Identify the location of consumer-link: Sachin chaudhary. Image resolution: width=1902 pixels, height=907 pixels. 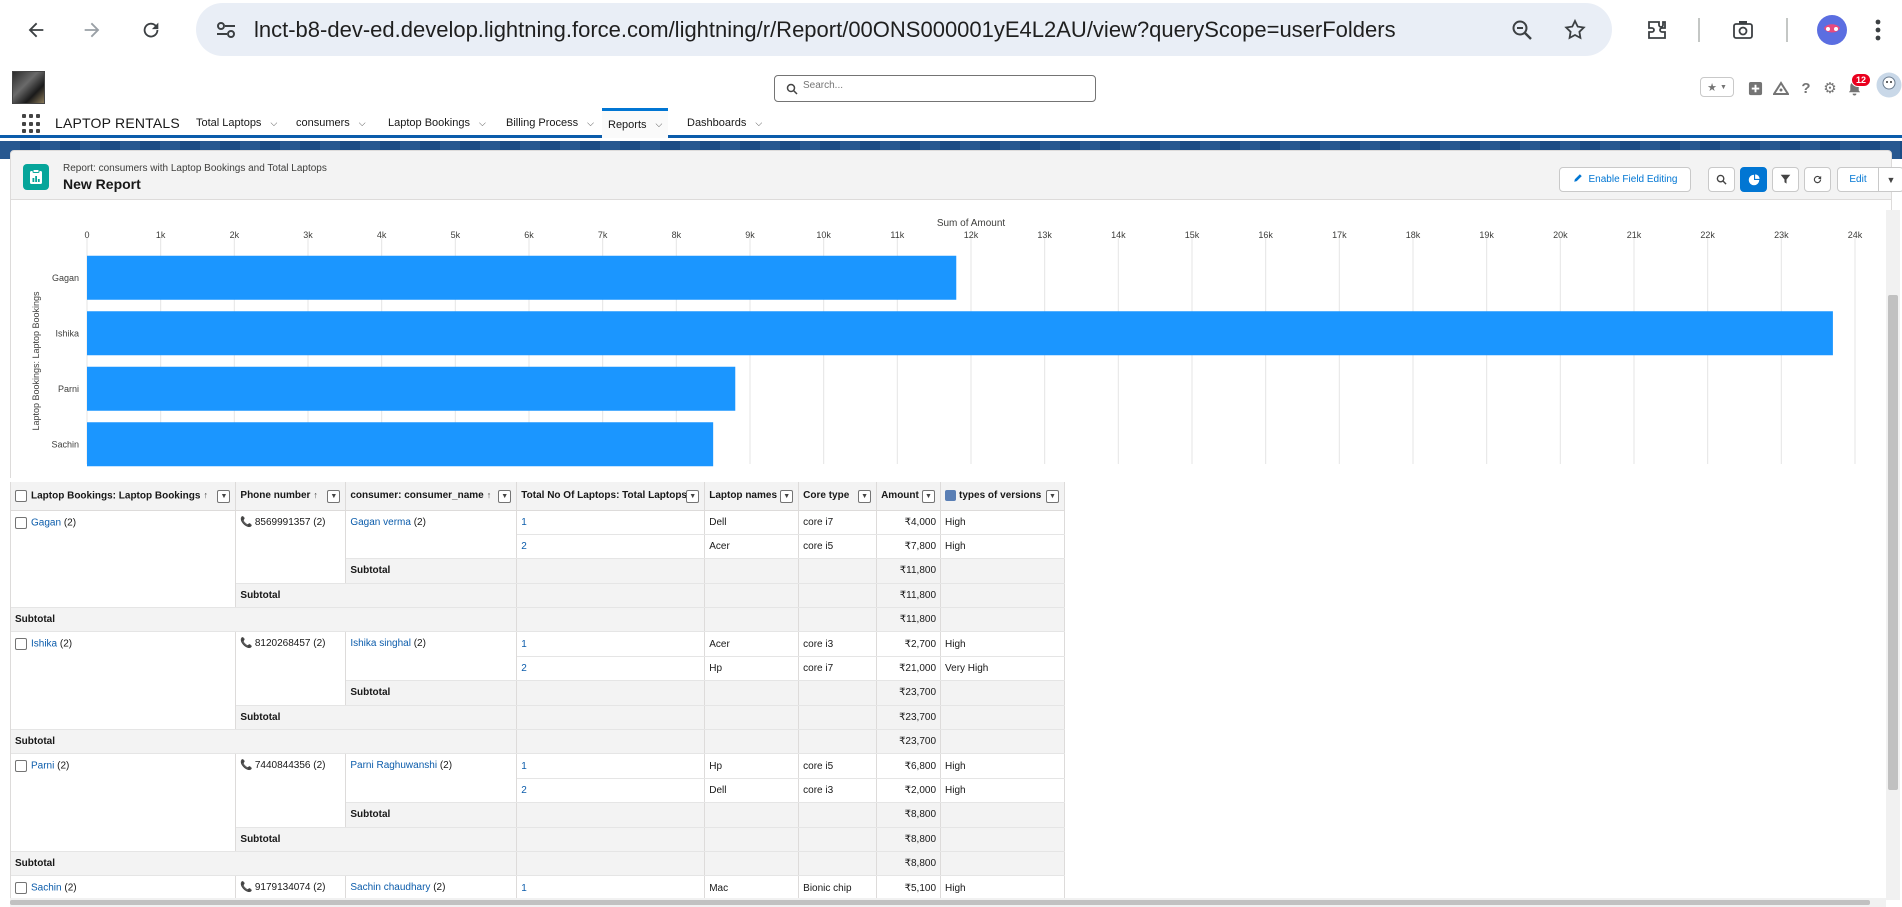
(390, 887).